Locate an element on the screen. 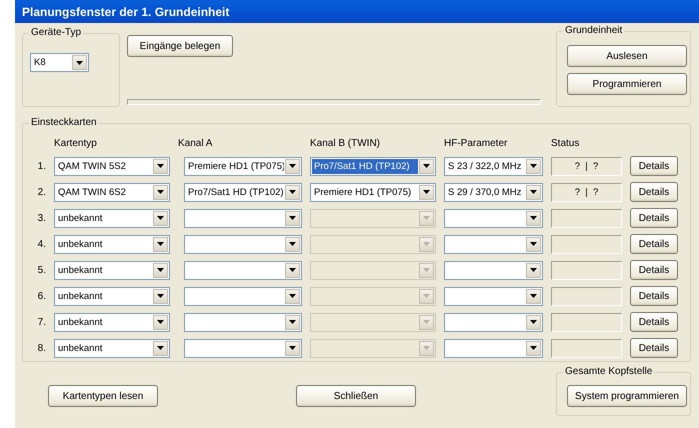 The width and height of the screenshot is (699, 428). hf-parameter-dropdown: S 29 / 370,0 MHz is located at coordinates (493, 192).